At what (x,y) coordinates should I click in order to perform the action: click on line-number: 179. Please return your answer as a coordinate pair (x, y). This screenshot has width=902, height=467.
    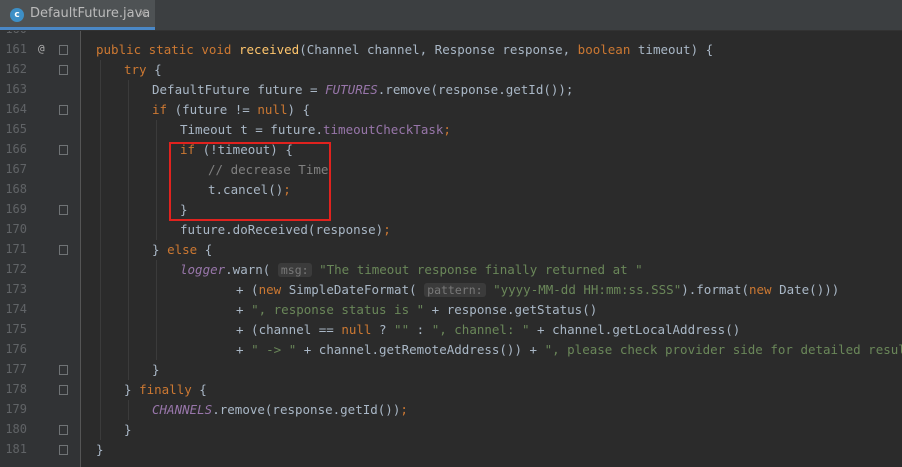
    Looking at the image, I should click on (16, 409).